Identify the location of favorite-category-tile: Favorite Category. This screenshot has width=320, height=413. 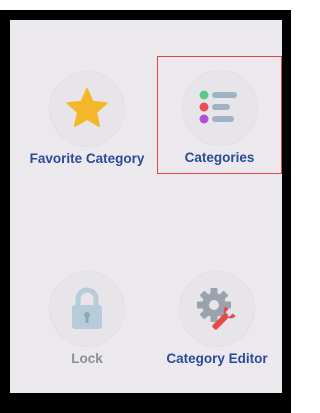
(87, 118).